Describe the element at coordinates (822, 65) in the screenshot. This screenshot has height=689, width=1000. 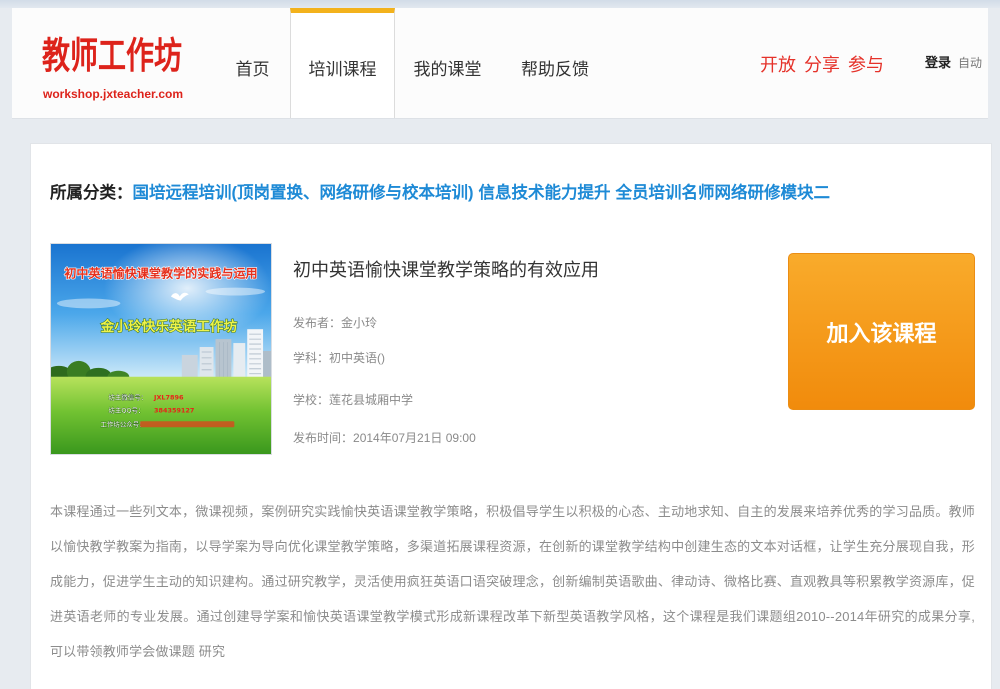
I see `header-slogan: 开放 分享 参与` at that location.